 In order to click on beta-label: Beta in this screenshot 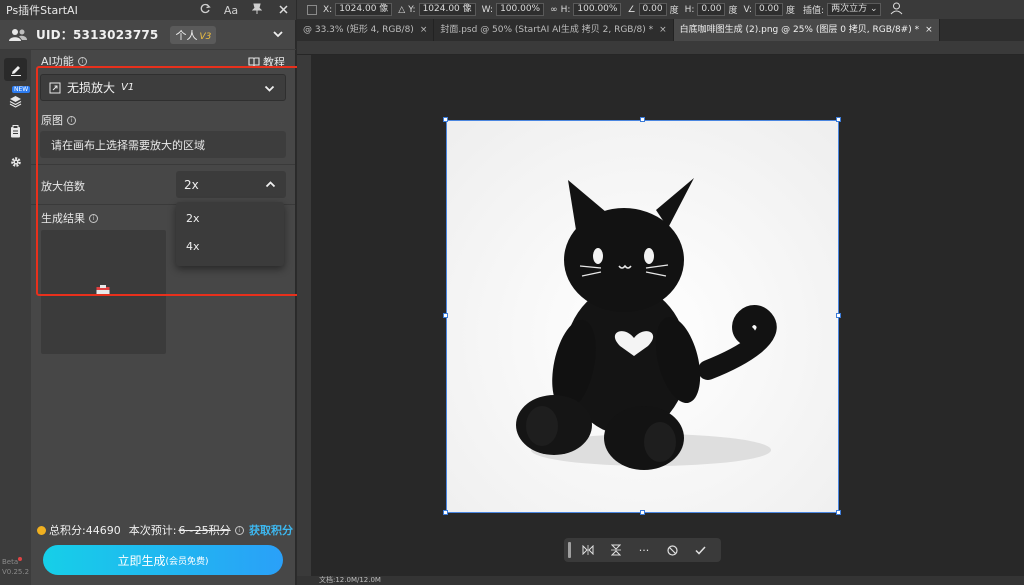, I will do `click(10, 562)`.